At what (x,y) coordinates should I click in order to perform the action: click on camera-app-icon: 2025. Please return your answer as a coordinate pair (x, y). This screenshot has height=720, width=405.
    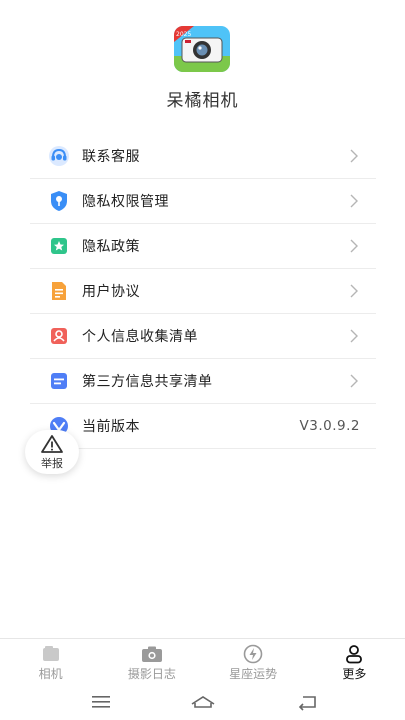
    Looking at the image, I should click on (202, 49).